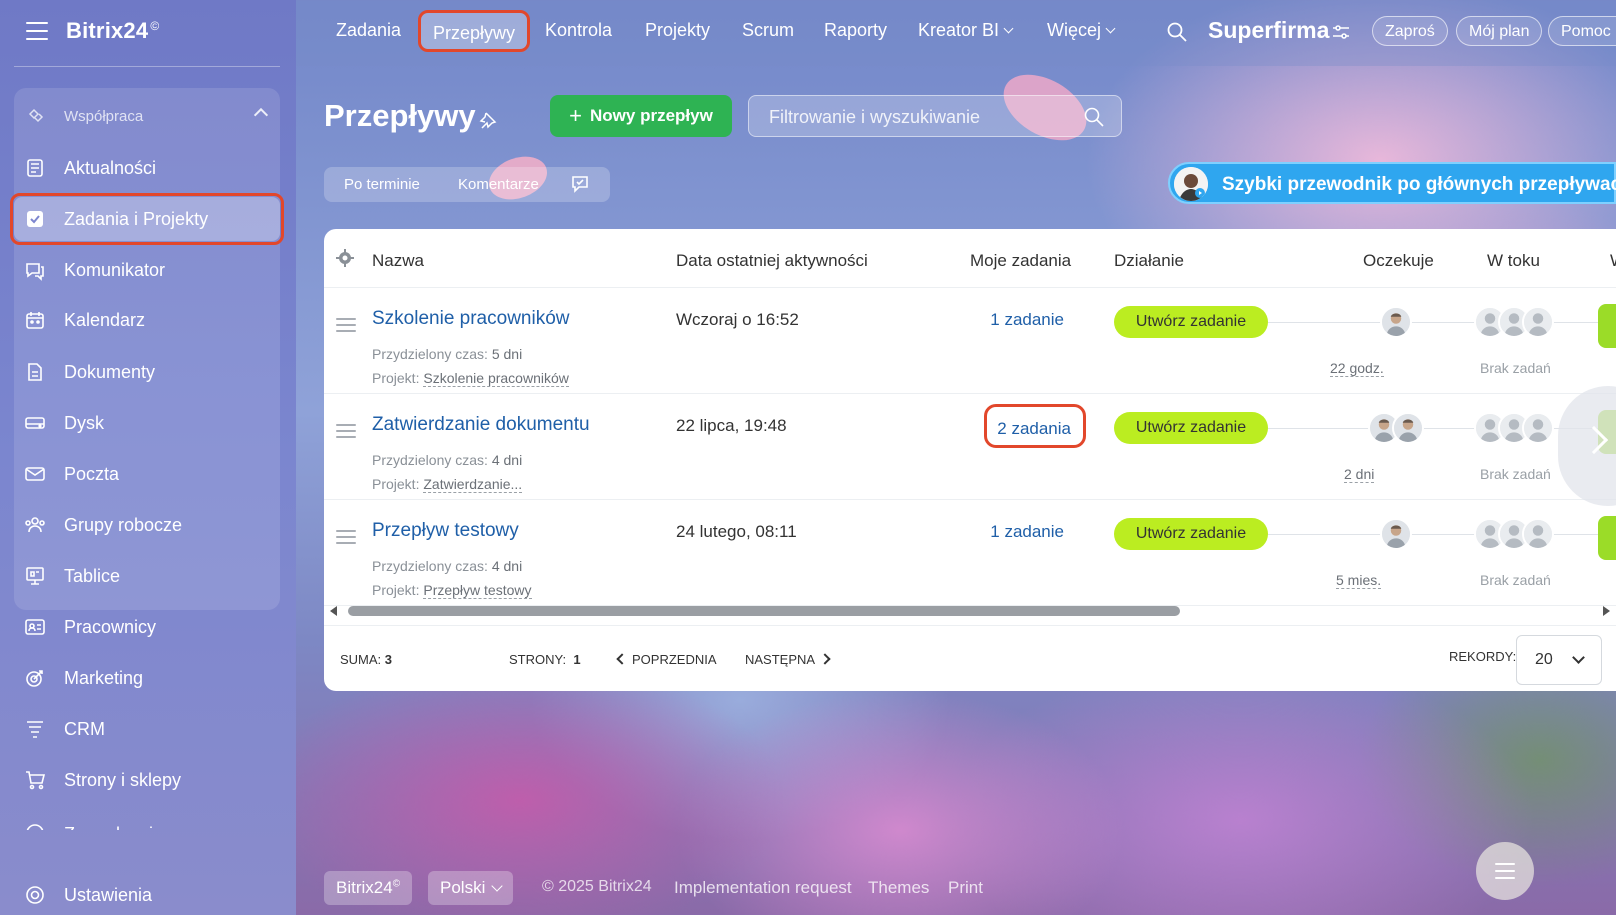  What do you see at coordinates (1020, 261) in the screenshot?
I see `column-header-my-tasks: Moje zadania` at bounding box center [1020, 261].